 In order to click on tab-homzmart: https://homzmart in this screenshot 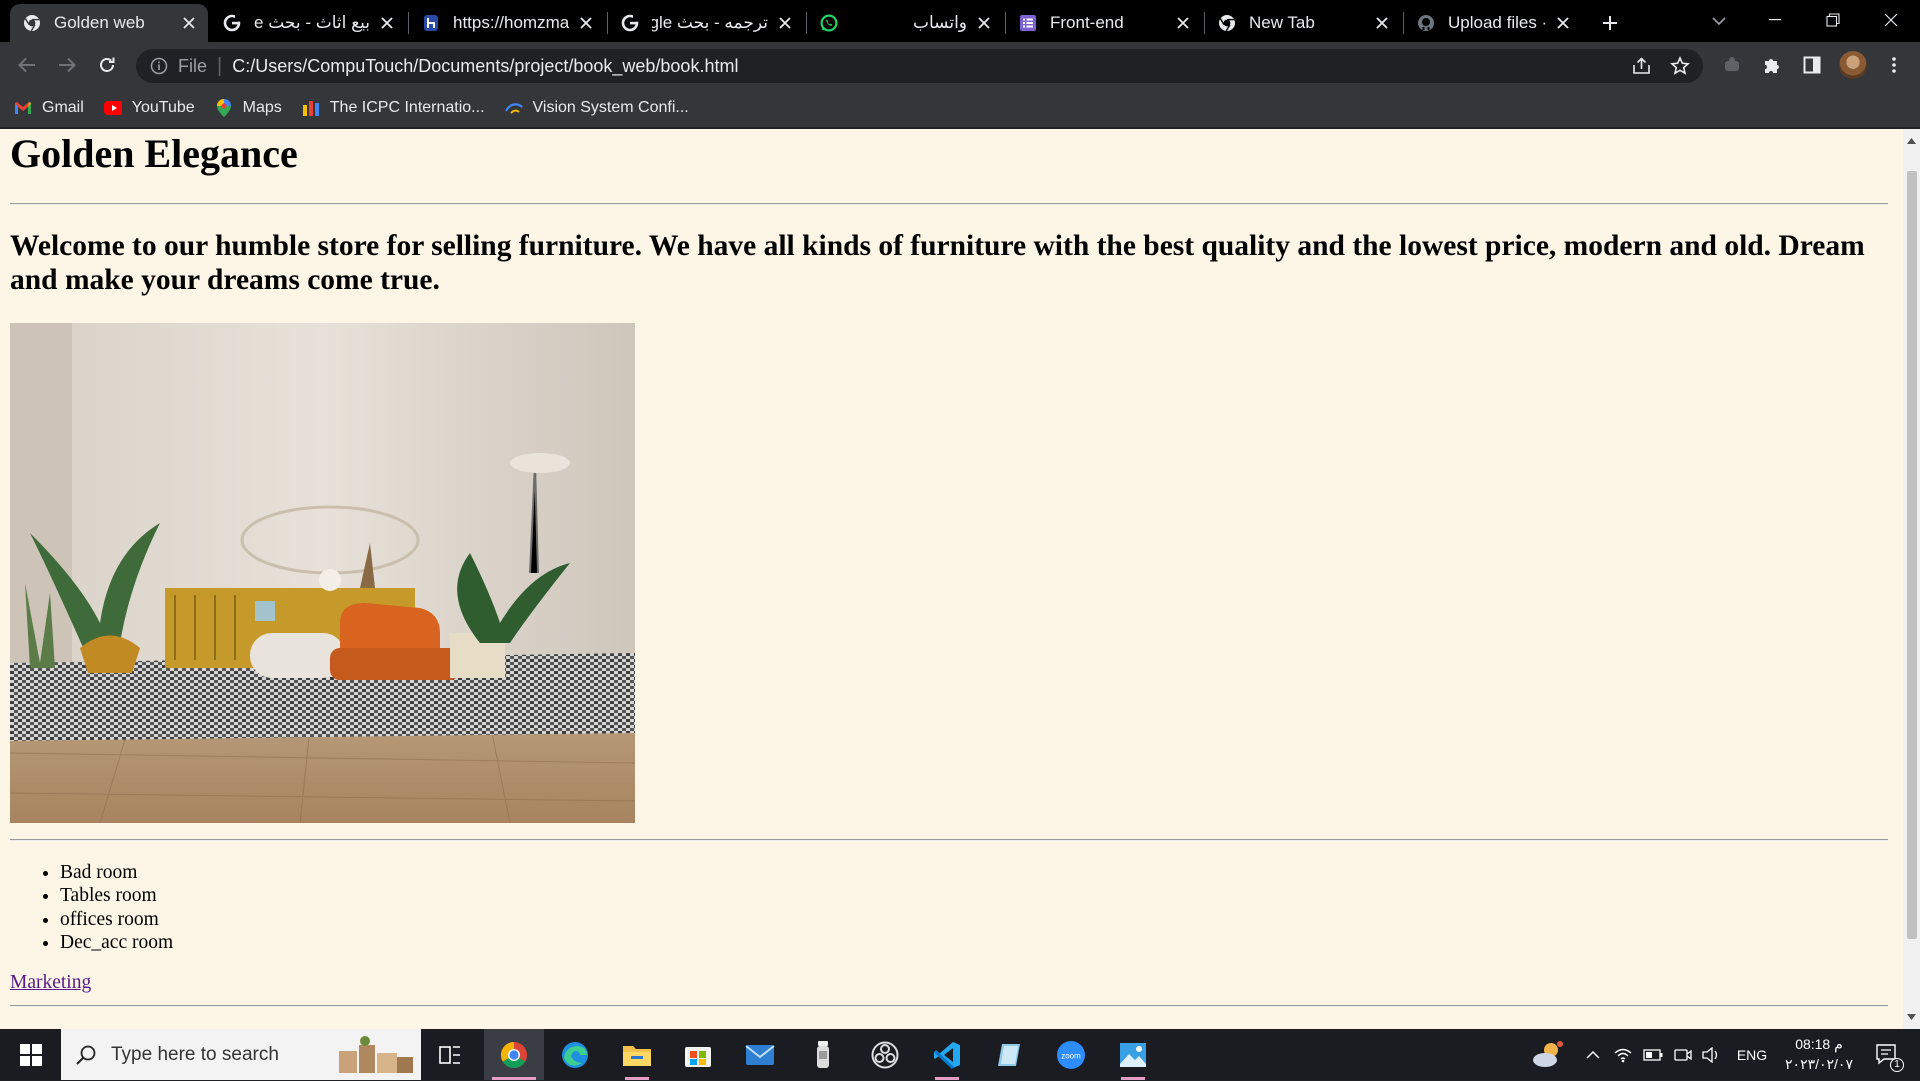, I will do `click(507, 23)`.